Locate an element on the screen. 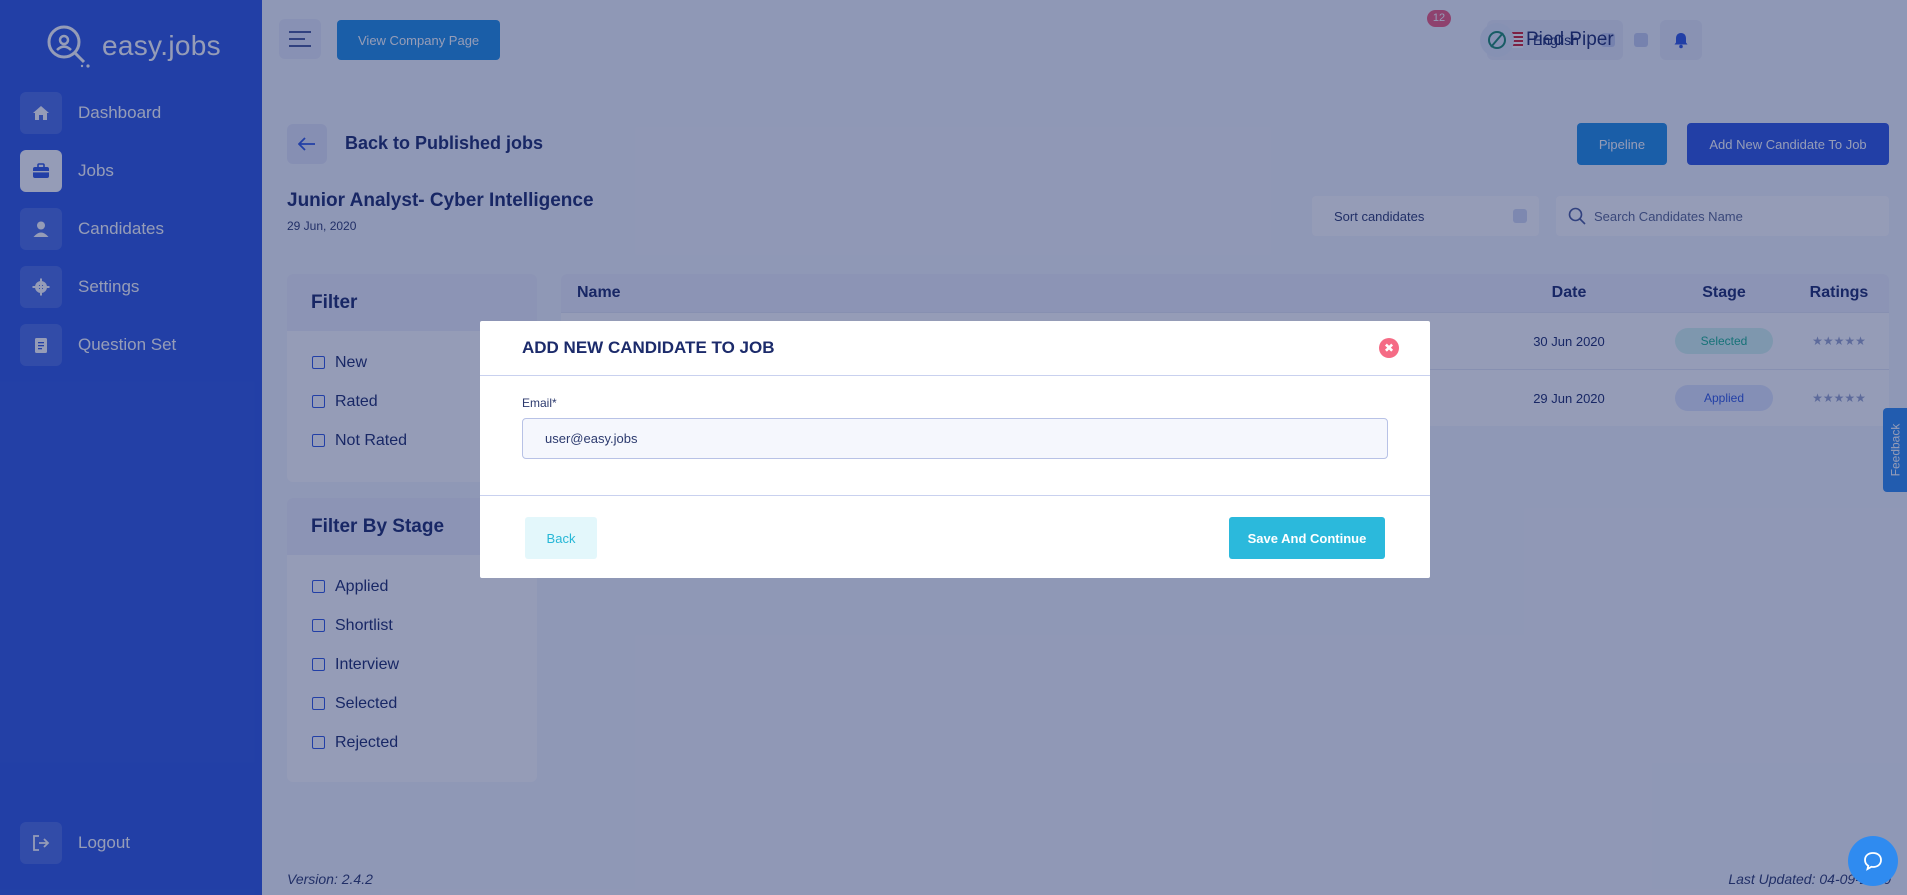  modal-body: Email* is located at coordinates (955, 436).